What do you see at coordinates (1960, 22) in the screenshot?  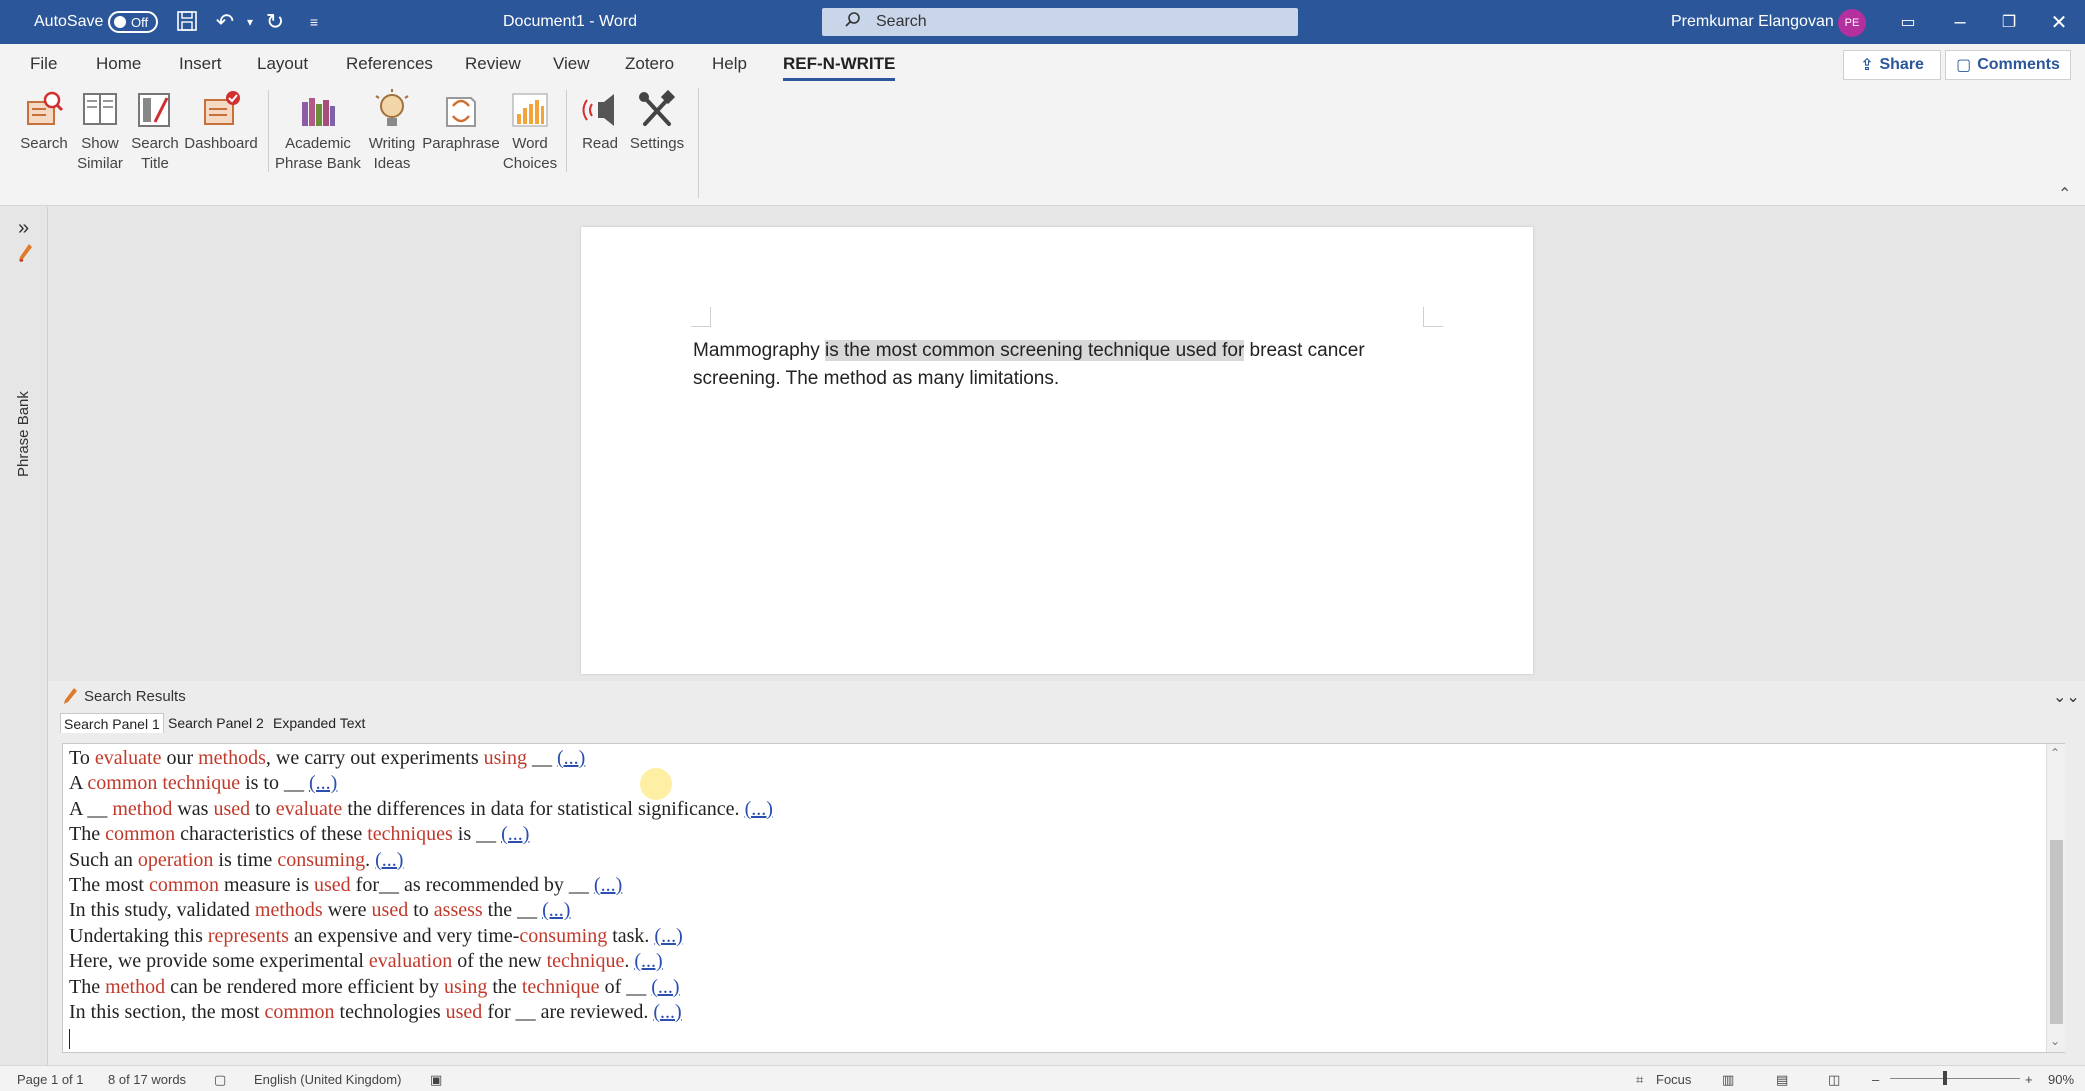 I see `minimize-icon: –` at bounding box center [1960, 22].